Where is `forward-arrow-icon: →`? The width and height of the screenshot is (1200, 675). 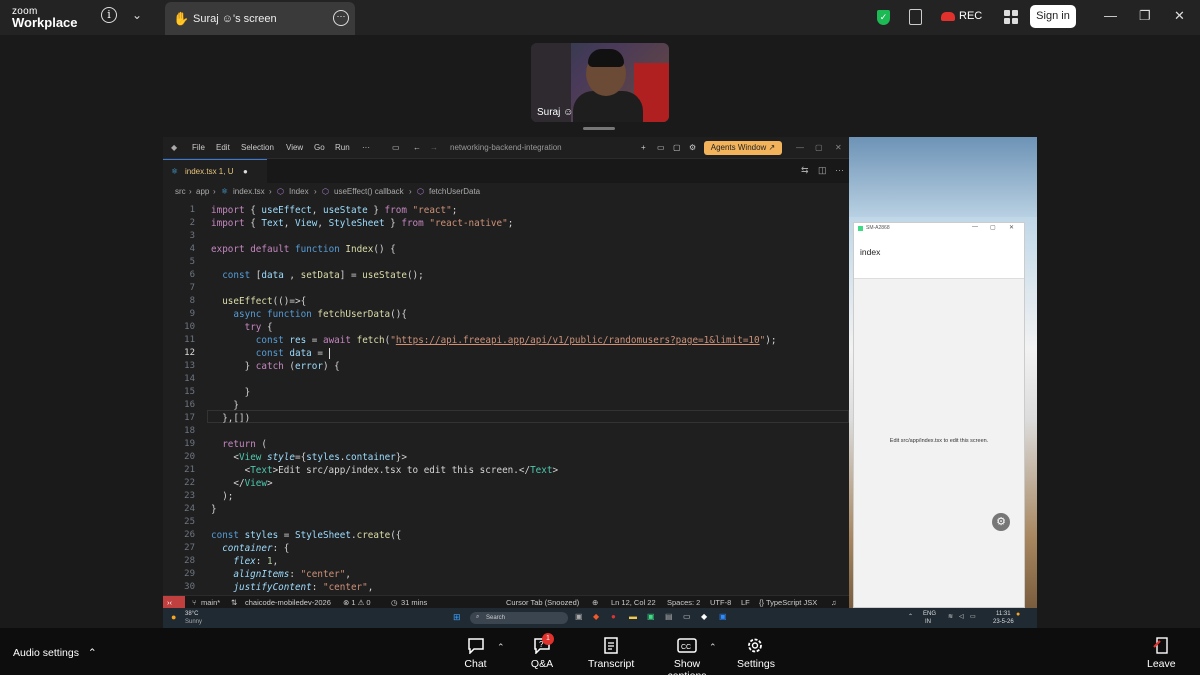
forward-arrow-icon: → is located at coordinates (434, 147).